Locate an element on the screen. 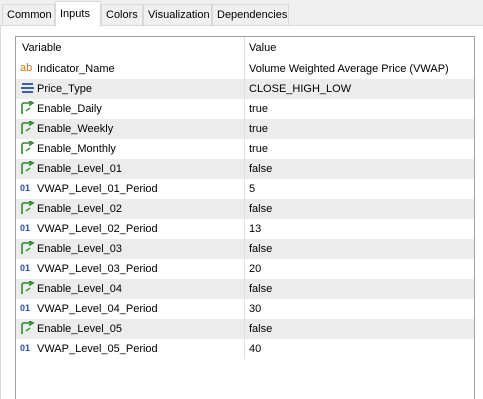  variable-cell: ab Indicator_Name is located at coordinates (130, 69).